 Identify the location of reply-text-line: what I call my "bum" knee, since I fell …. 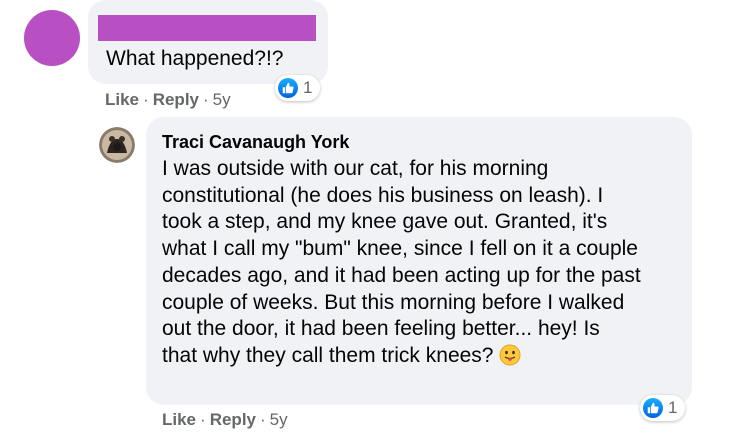
(400, 249).